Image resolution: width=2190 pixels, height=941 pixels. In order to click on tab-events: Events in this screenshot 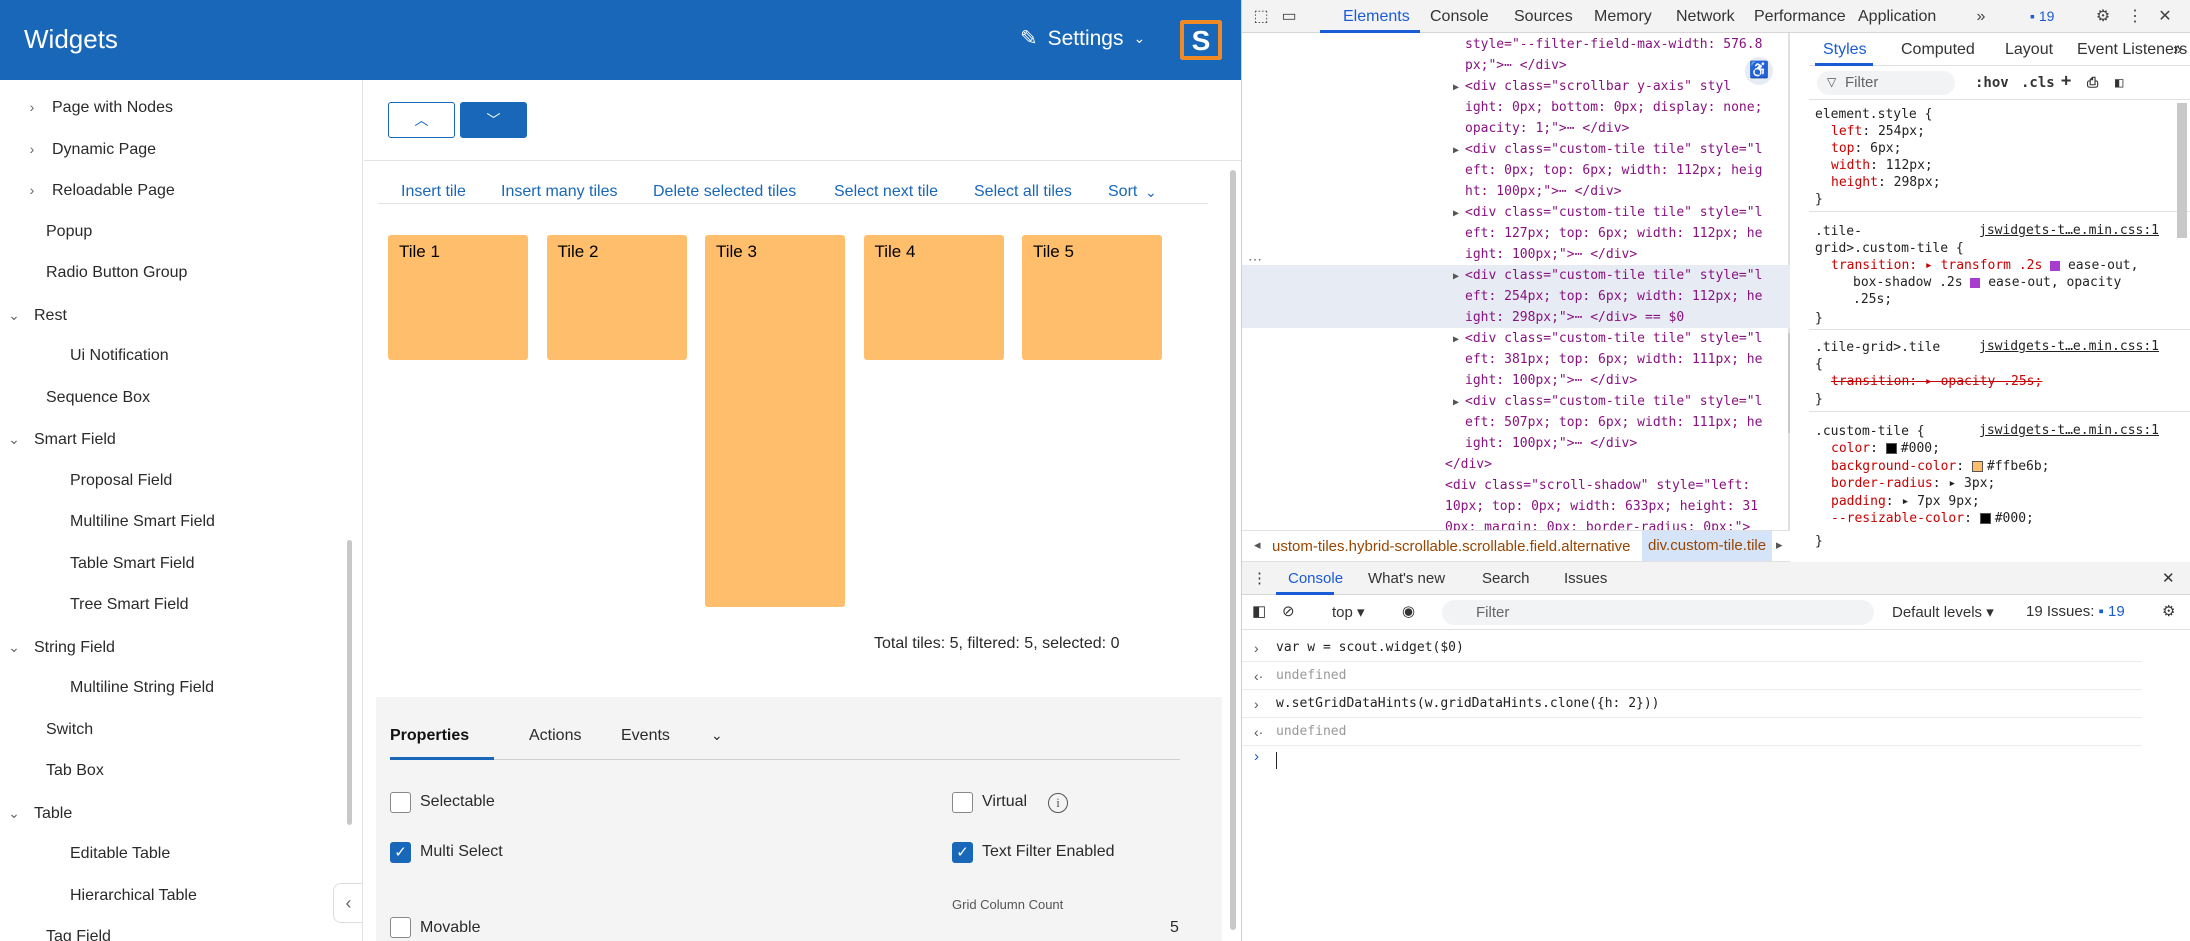, I will do `click(645, 736)`.